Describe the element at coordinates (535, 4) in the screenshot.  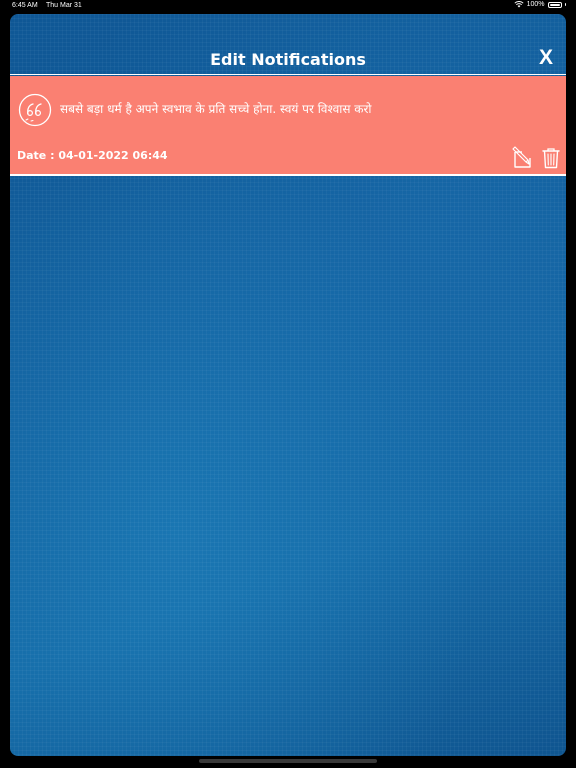
I see `battery-percent: 100%` at that location.